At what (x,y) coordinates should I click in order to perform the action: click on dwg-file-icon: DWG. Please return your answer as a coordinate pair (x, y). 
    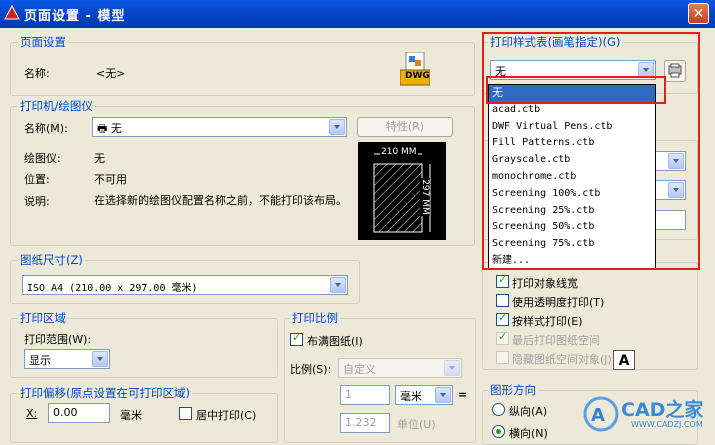
    Looking at the image, I should click on (415, 68).